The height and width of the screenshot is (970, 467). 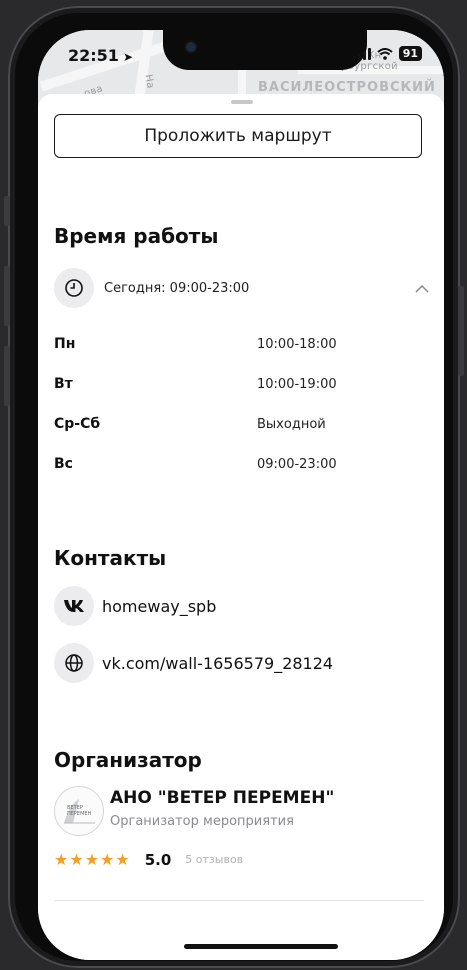 I want to click on rating-value: 5.0, so click(x=158, y=859).